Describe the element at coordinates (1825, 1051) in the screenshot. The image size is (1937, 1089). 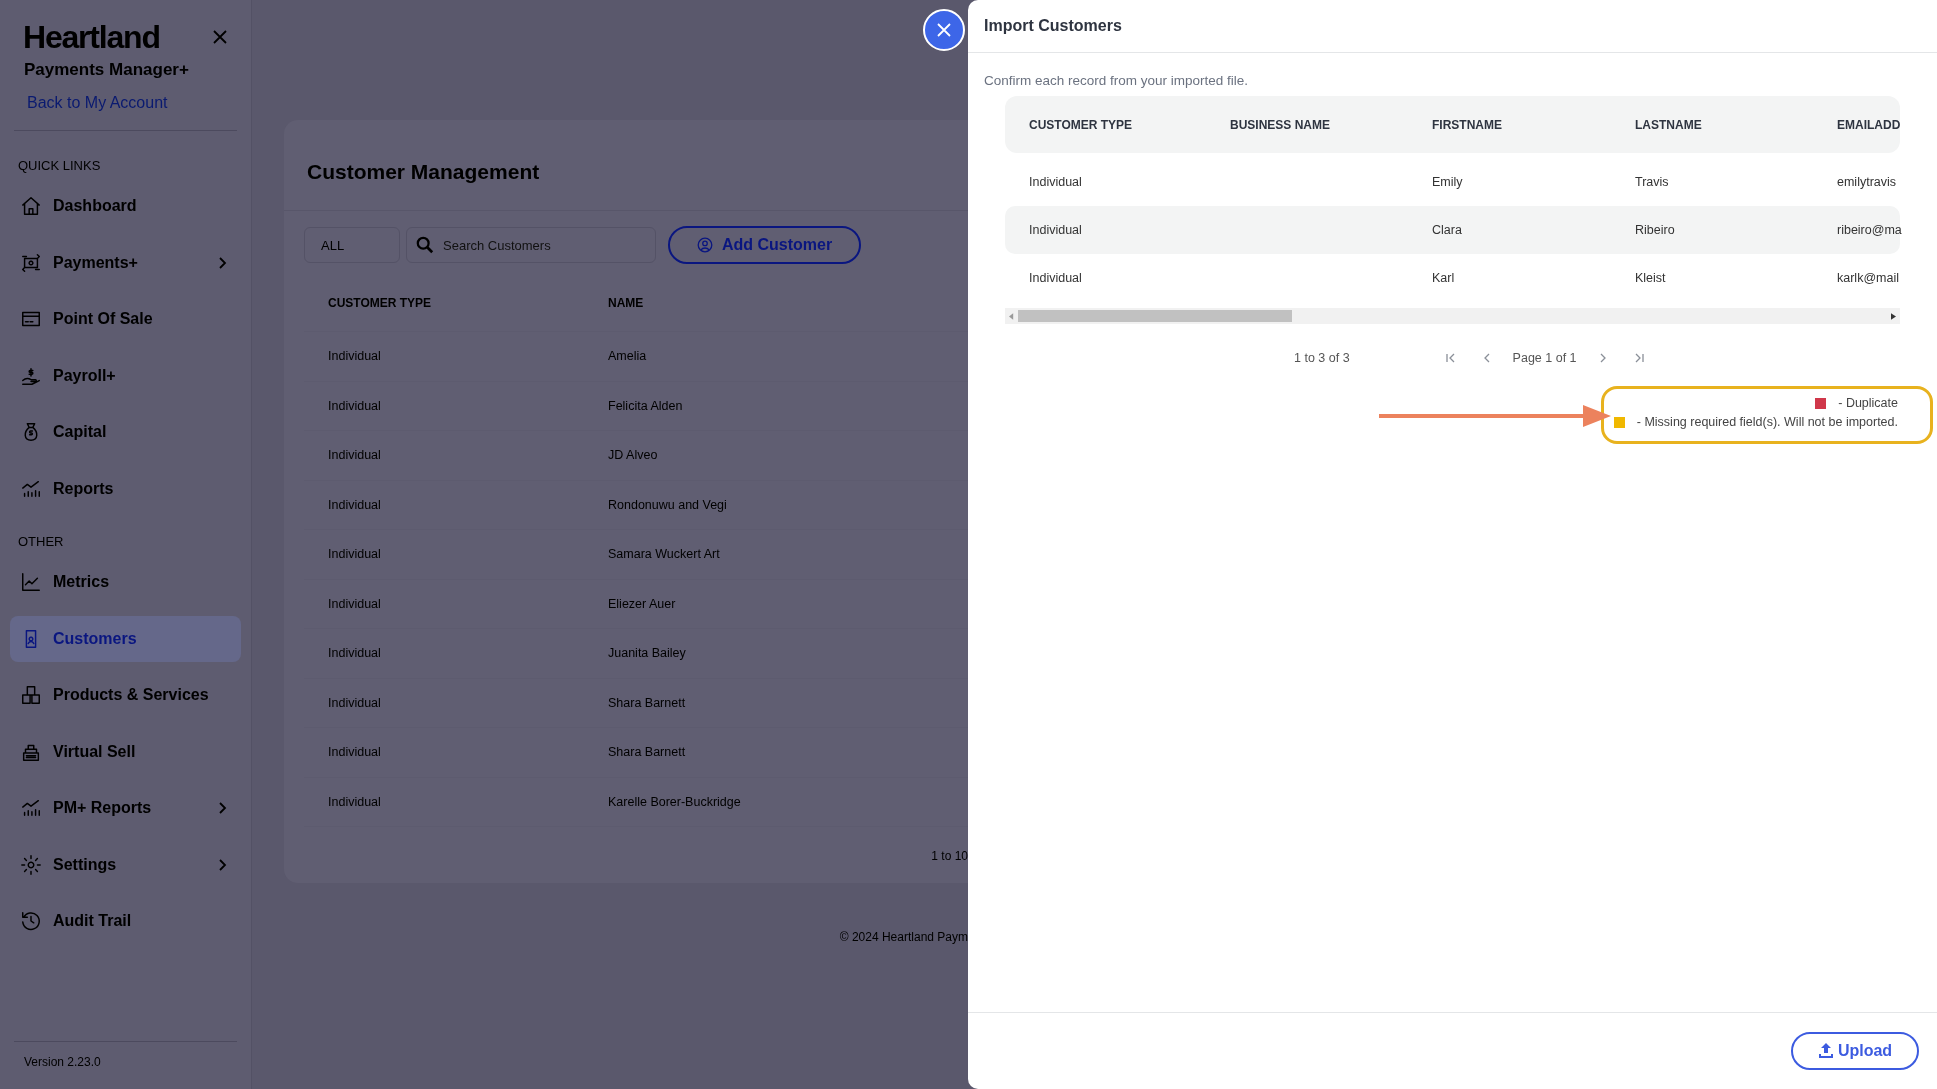
I see `upload-icon` at that location.